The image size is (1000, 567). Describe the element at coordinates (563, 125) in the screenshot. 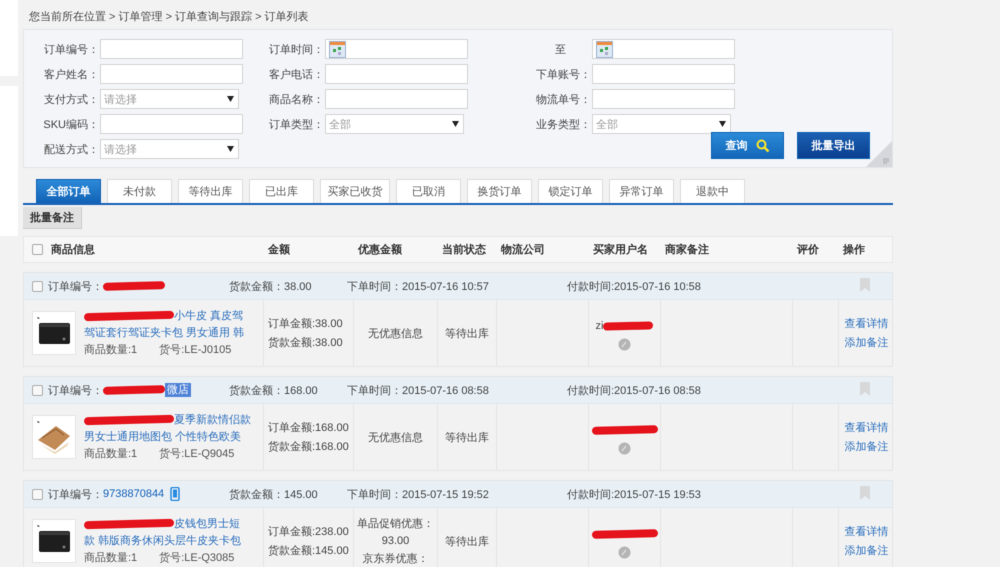

I see `field-label: 业务类型：` at that location.